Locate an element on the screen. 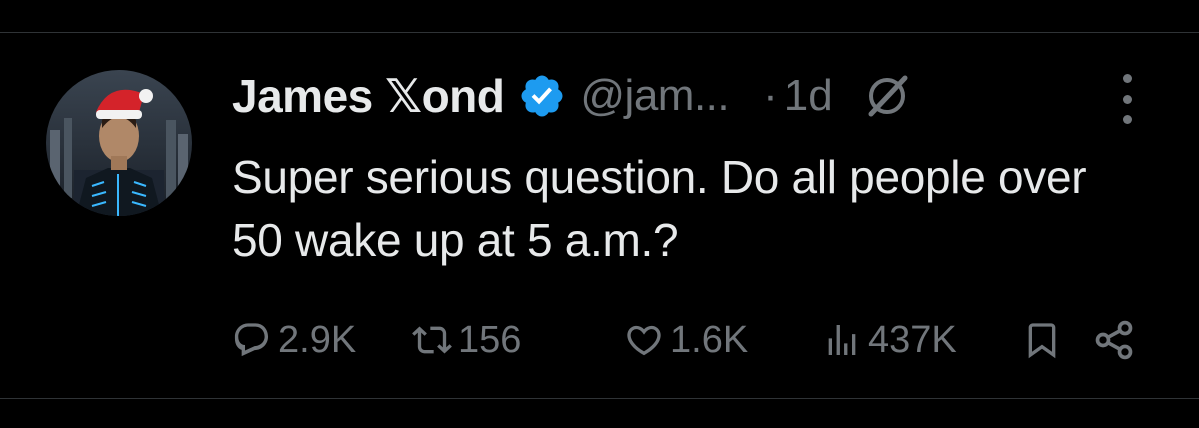  repost-count: 156 is located at coordinates (490, 339).